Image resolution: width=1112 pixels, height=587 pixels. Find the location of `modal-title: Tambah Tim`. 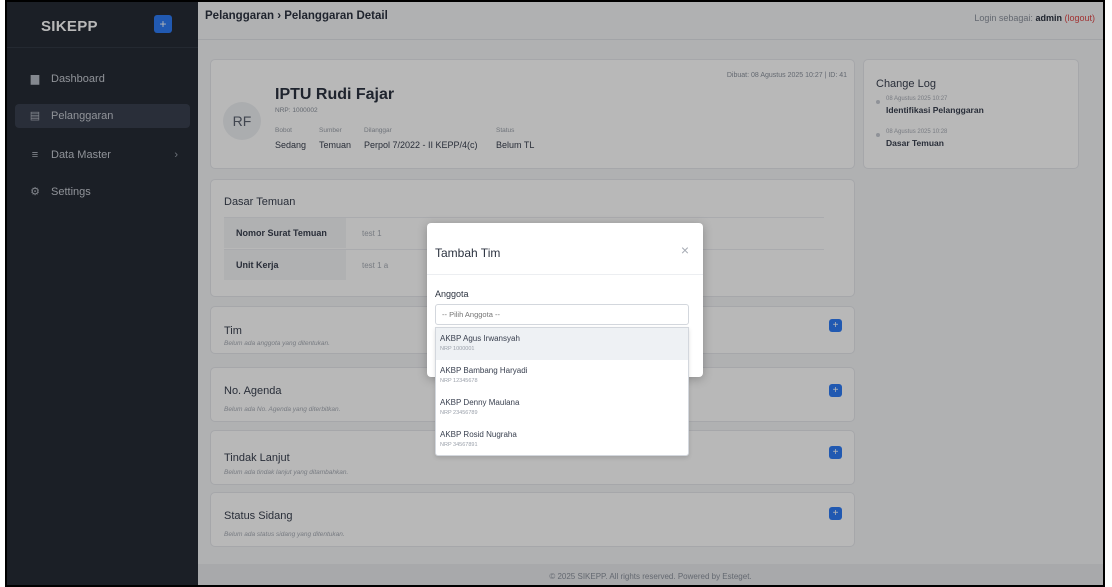

modal-title: Tambah Tim is located at coordinates (468, 253).